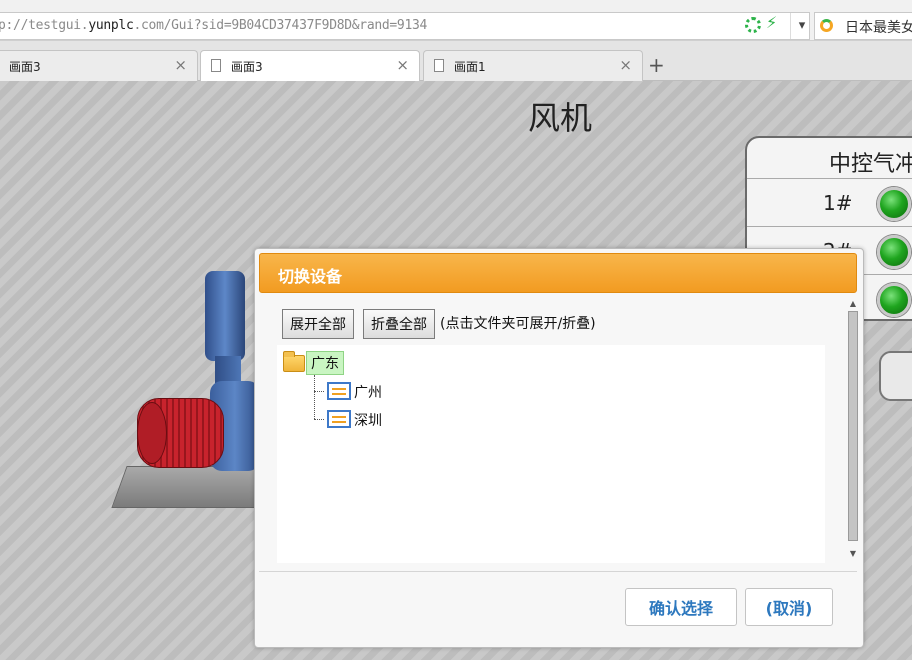  Describe the element at coordinates (310, 276) in the screenshot. I see `dialog-title: 切换设备` at that location.